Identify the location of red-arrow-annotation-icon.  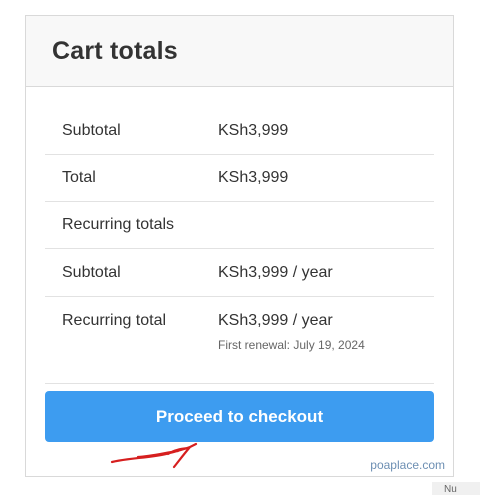
(154, 455).